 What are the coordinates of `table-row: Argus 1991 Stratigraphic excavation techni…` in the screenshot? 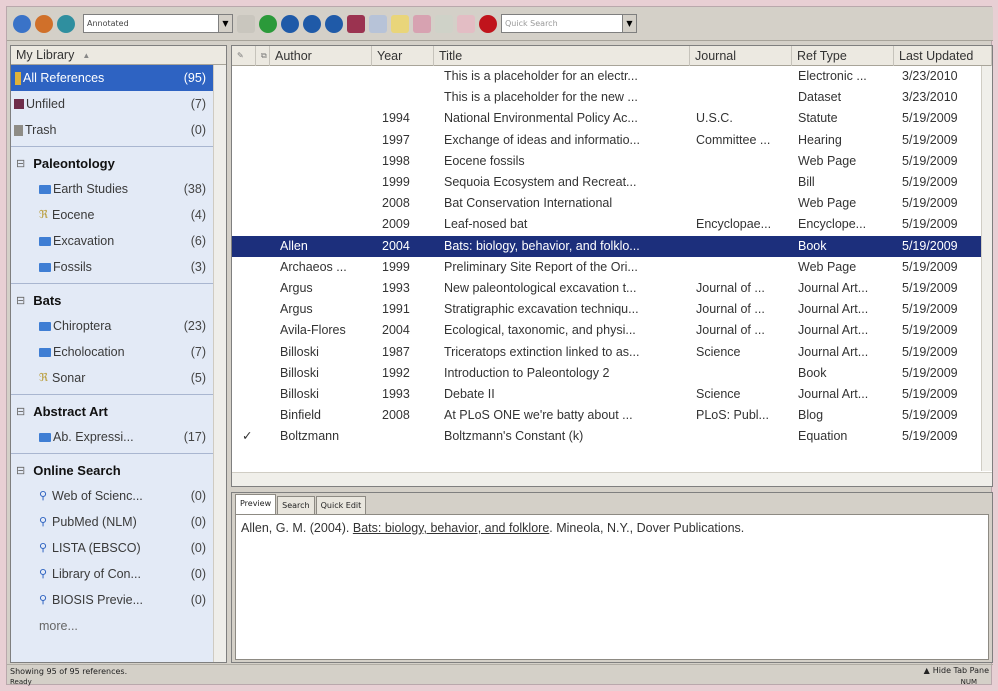 It's located at (612, 309).